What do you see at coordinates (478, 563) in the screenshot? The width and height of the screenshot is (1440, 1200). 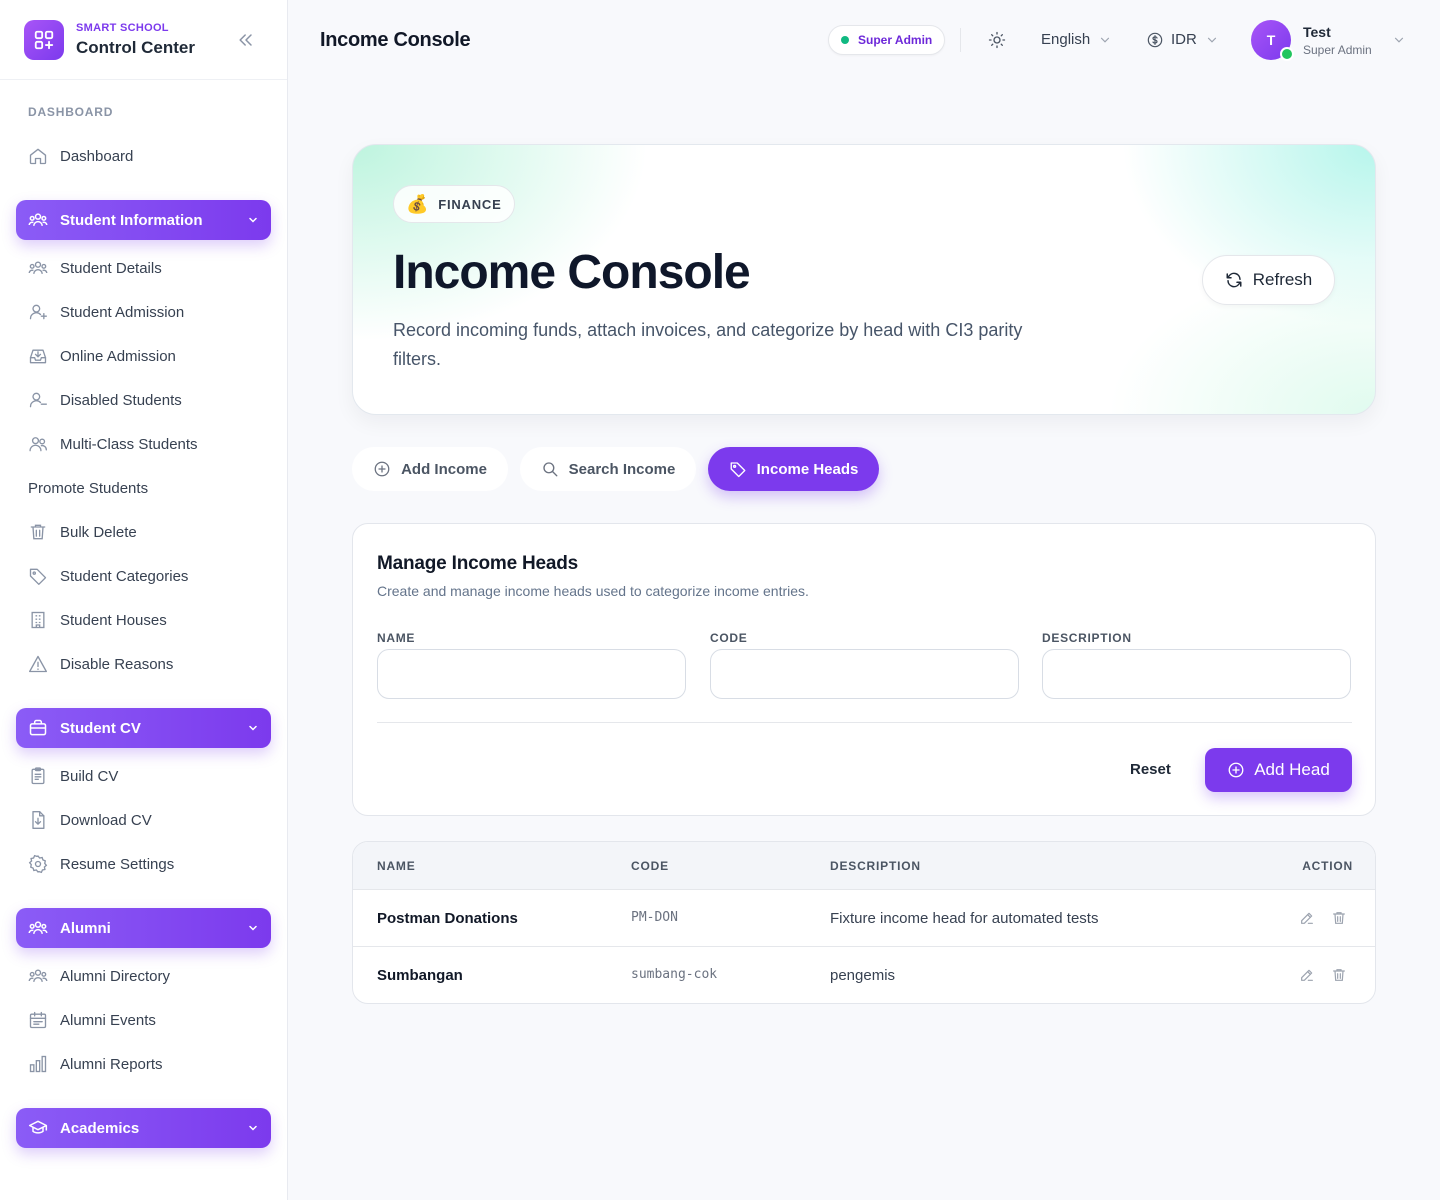 I see `form-title: Manage Income Heads` at bounding box center [478, 563].